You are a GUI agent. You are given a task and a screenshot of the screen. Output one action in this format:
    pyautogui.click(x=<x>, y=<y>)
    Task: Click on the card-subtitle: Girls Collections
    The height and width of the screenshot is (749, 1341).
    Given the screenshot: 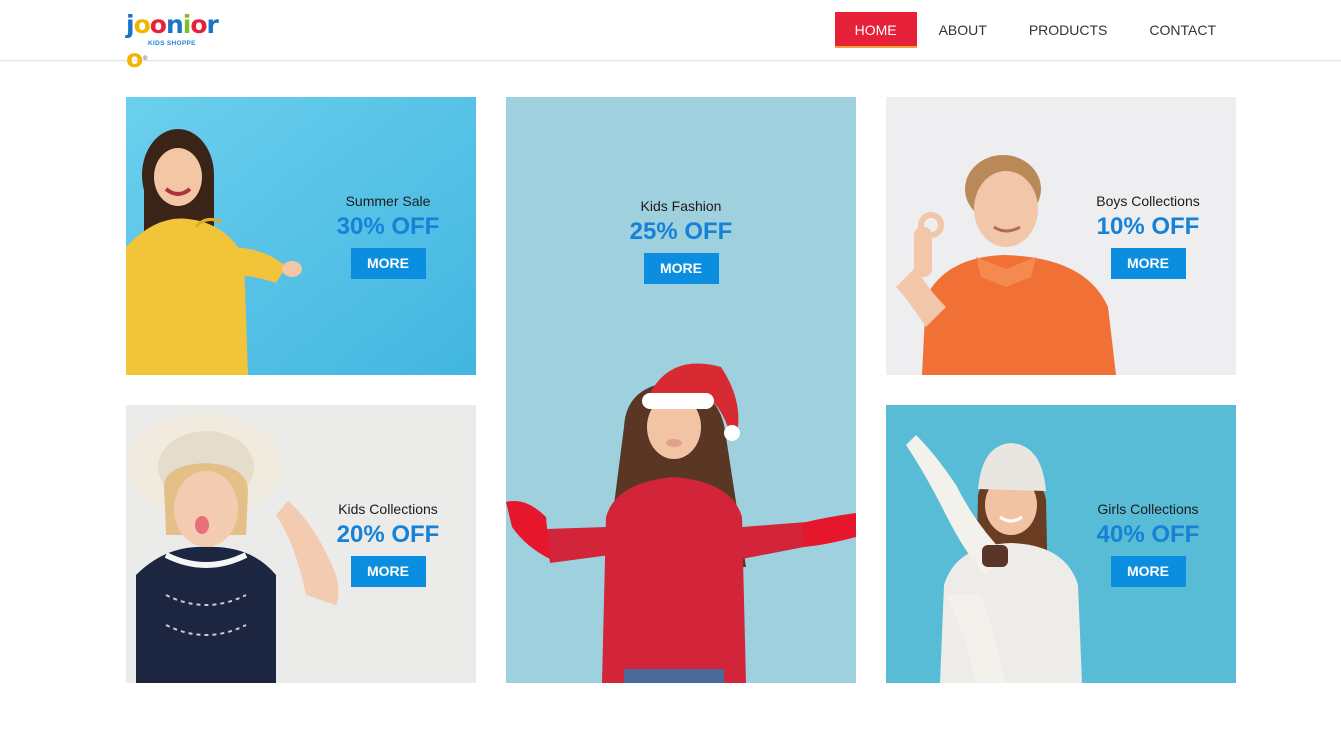 What is the action you would take?
    pyautogui.click(x=1148, y=509)
    